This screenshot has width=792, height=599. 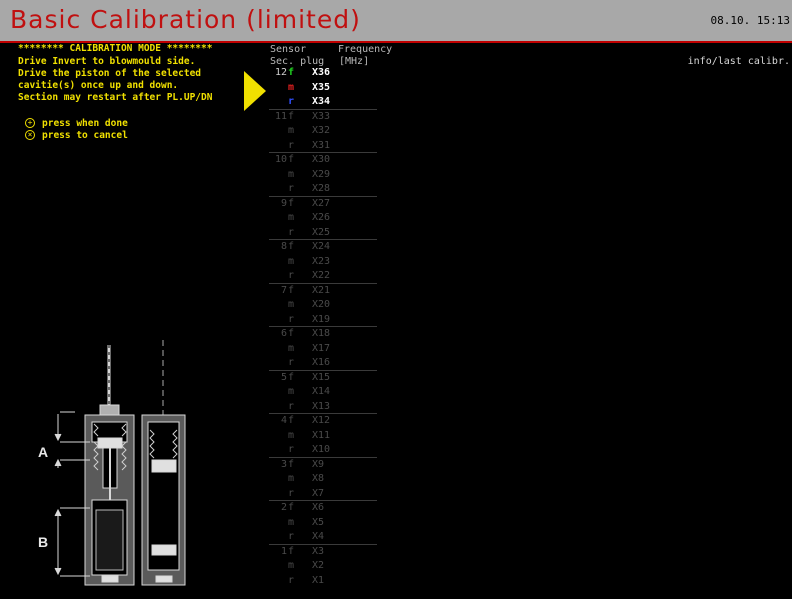 I want to click on plug-label: X29, so click(x=321, y=174).